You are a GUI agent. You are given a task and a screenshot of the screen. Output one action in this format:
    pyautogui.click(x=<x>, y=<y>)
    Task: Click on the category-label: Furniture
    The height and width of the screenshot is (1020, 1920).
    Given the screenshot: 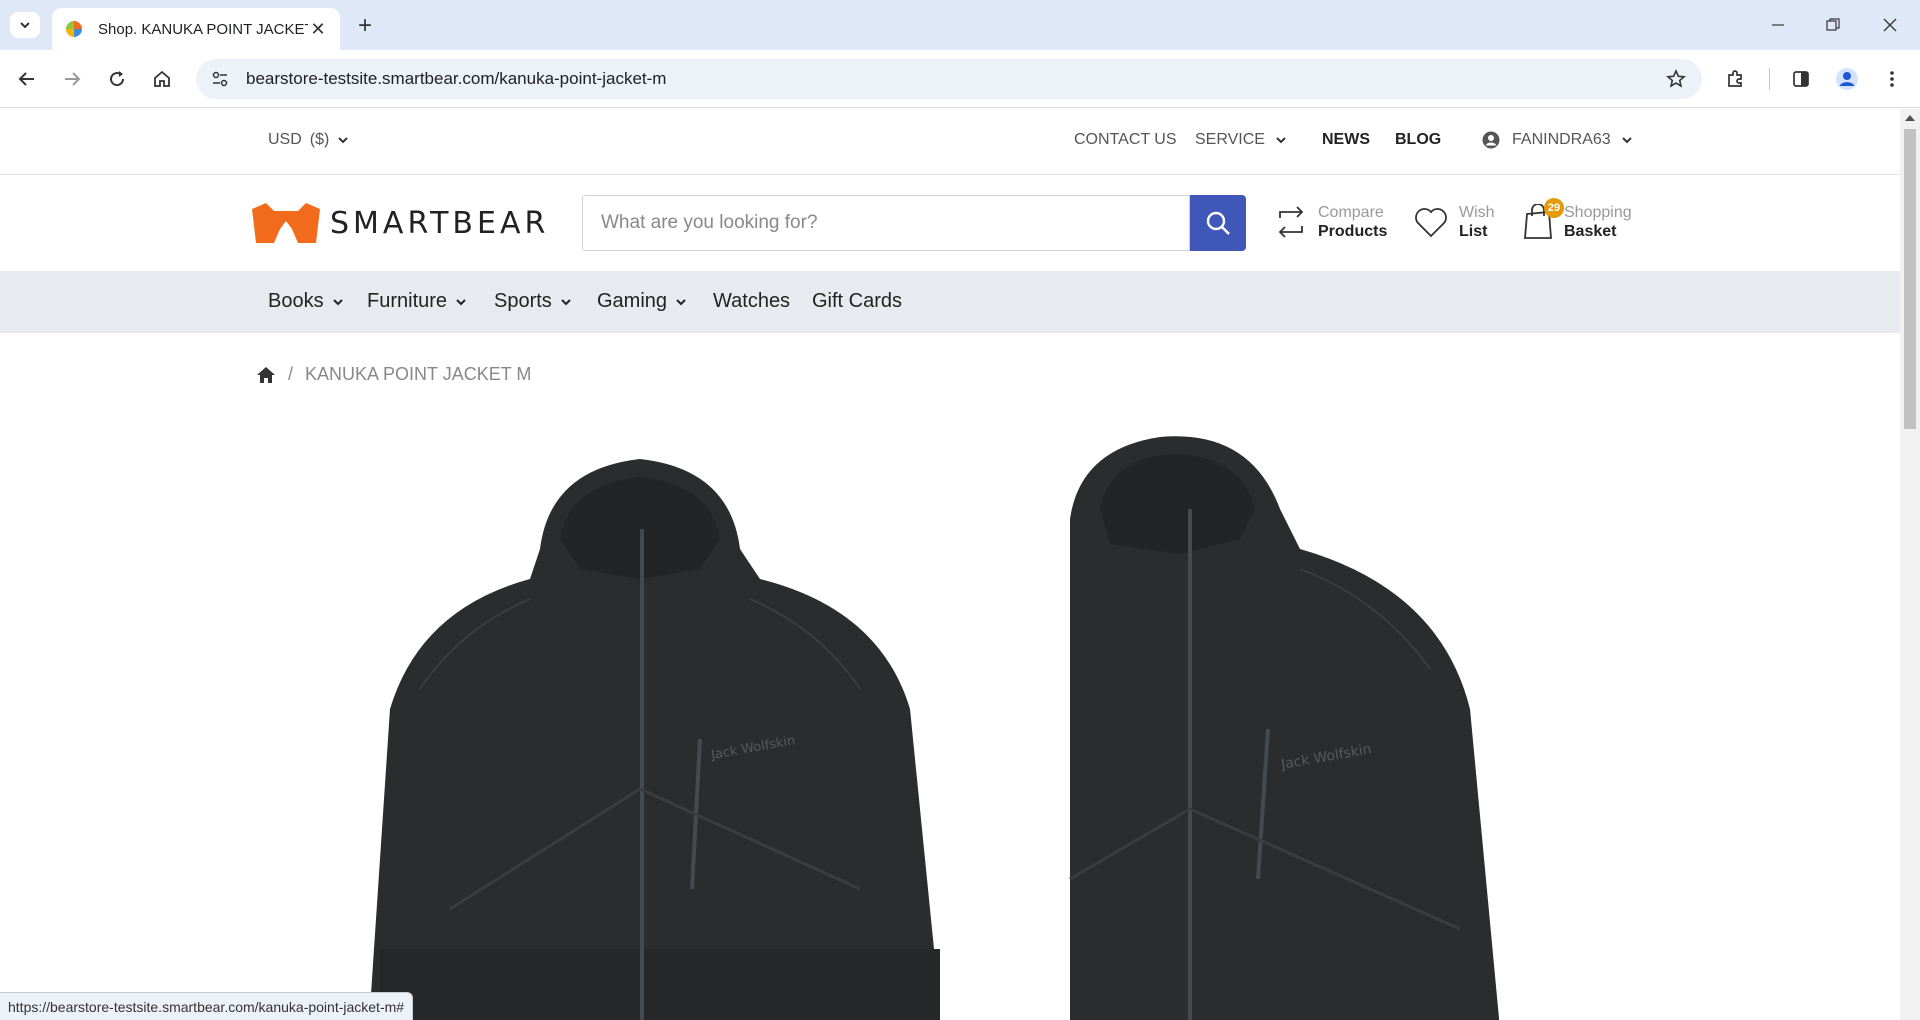 What is the action you would take?
    pyautogui.click(x=407, y=301)
    